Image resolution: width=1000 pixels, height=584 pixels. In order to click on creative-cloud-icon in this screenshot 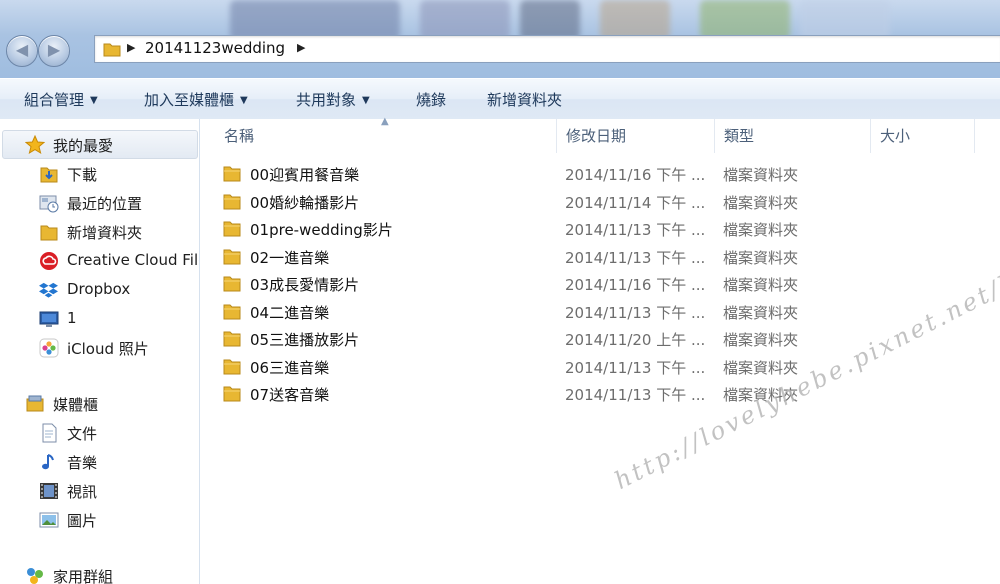, I will do `click(49, 261)`.